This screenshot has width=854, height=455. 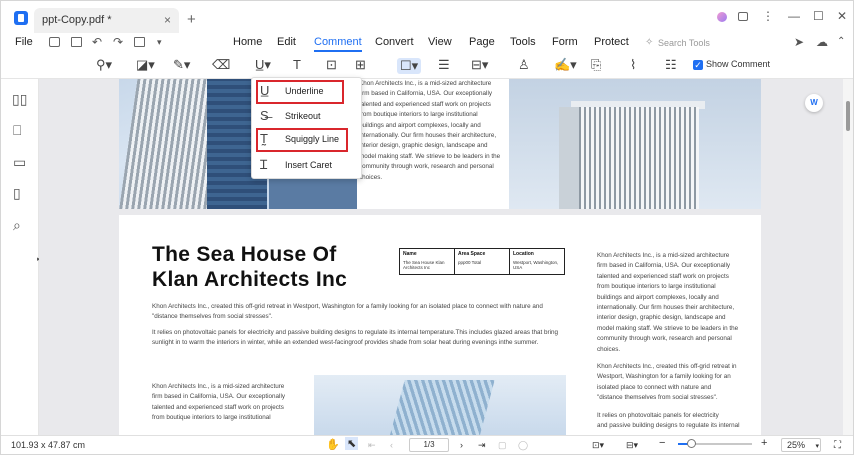 What do you see at coordinates (715, 443) in the screenshot?
I see `zoom-slider` at bounding box center [715, 443].